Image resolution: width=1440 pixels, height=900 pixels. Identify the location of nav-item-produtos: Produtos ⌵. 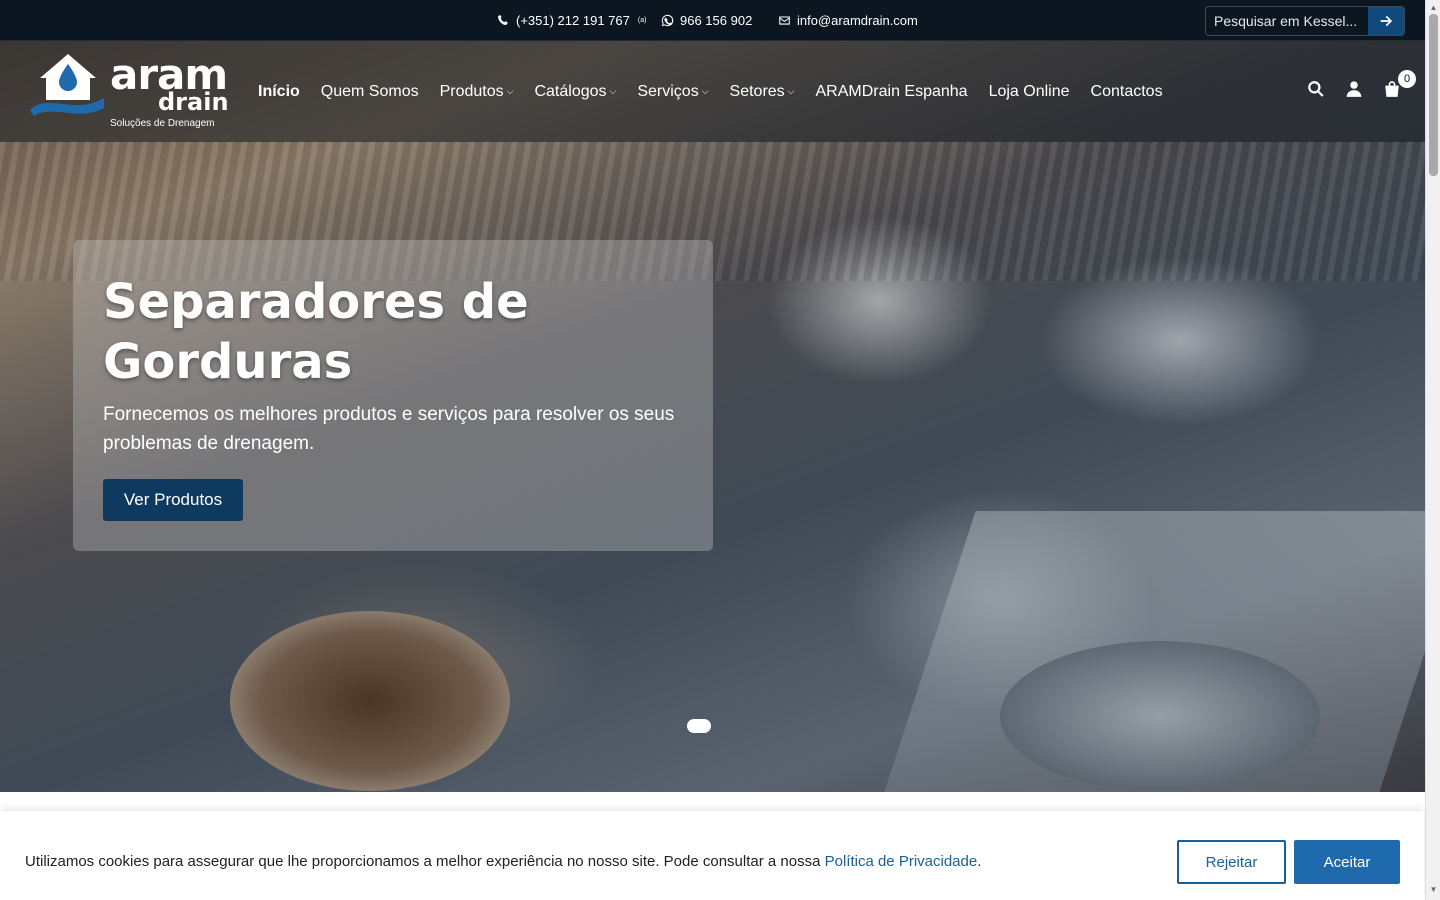
(477, 92).